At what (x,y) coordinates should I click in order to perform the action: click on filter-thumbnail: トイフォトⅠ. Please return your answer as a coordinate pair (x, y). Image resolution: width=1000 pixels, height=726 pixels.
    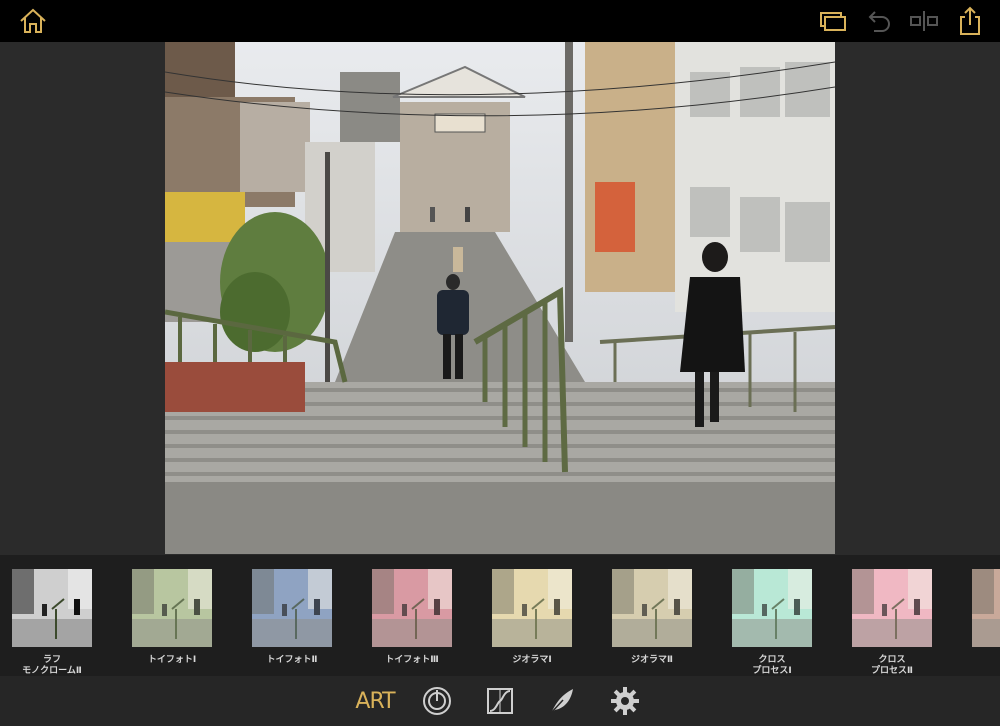
    Looking at the image, I should click on (172, 617).